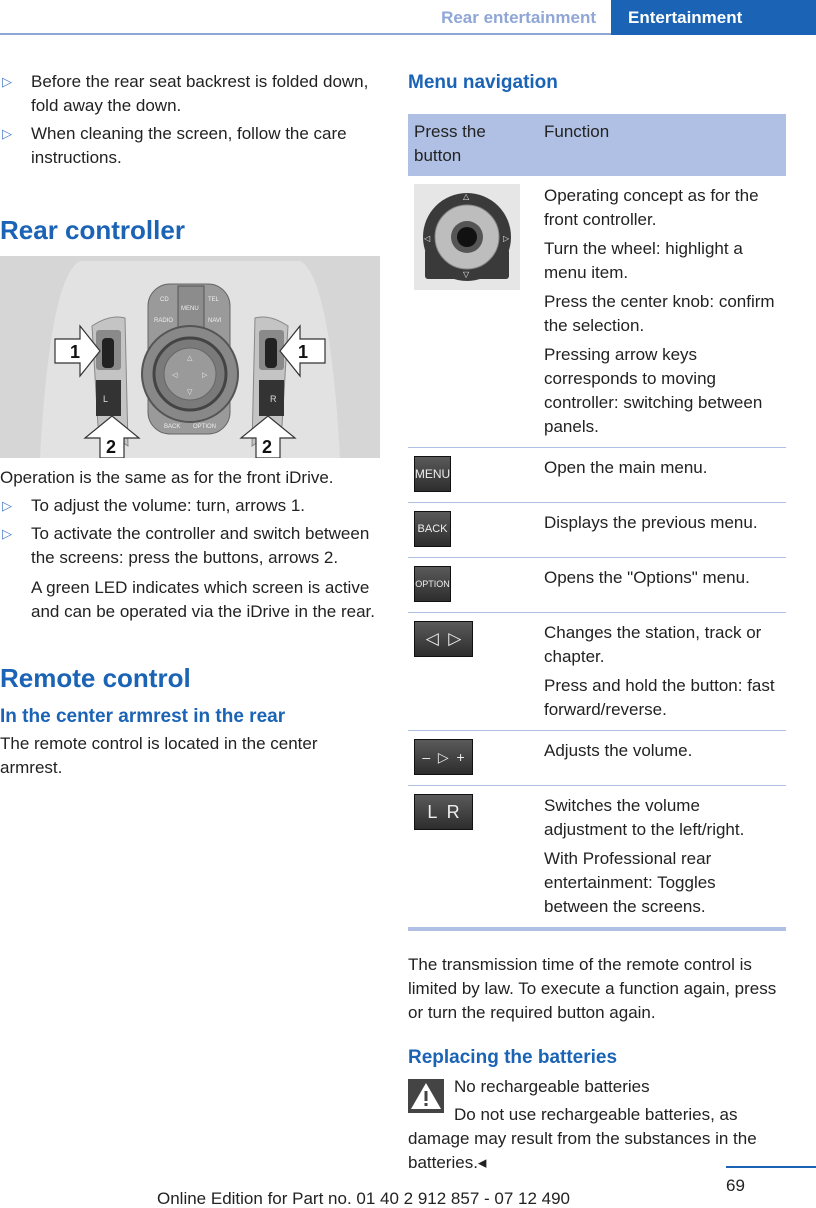 This screenshot has width=816, height=1208. What do you see at coordinates (426, 1096) in the screenshot?
I see `warning-triangle-icon` at bounding box center [426, 1096].